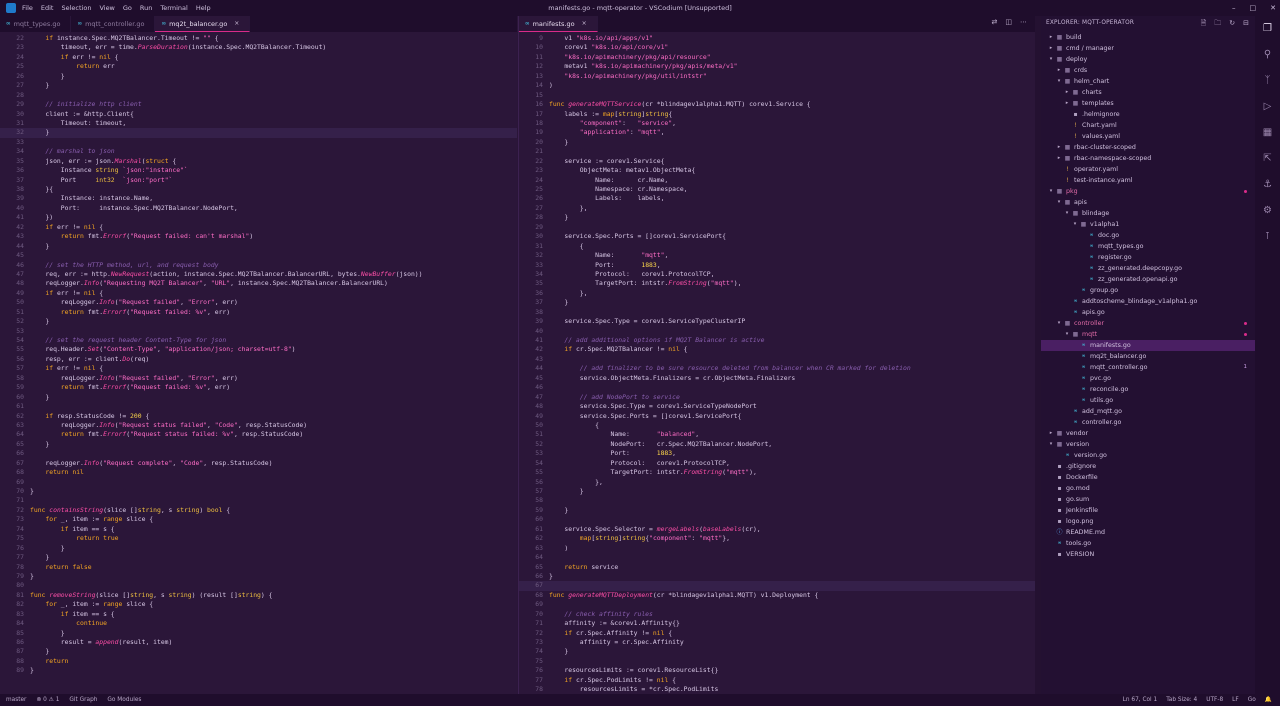 Image resolution: width=1280 pixels, height=706 pixels. What do you see at coordinates (1148, 334) in the screenshot?
I see `tree-folder: ▾ ■ mqtt` at bounding box center [1148, 334].